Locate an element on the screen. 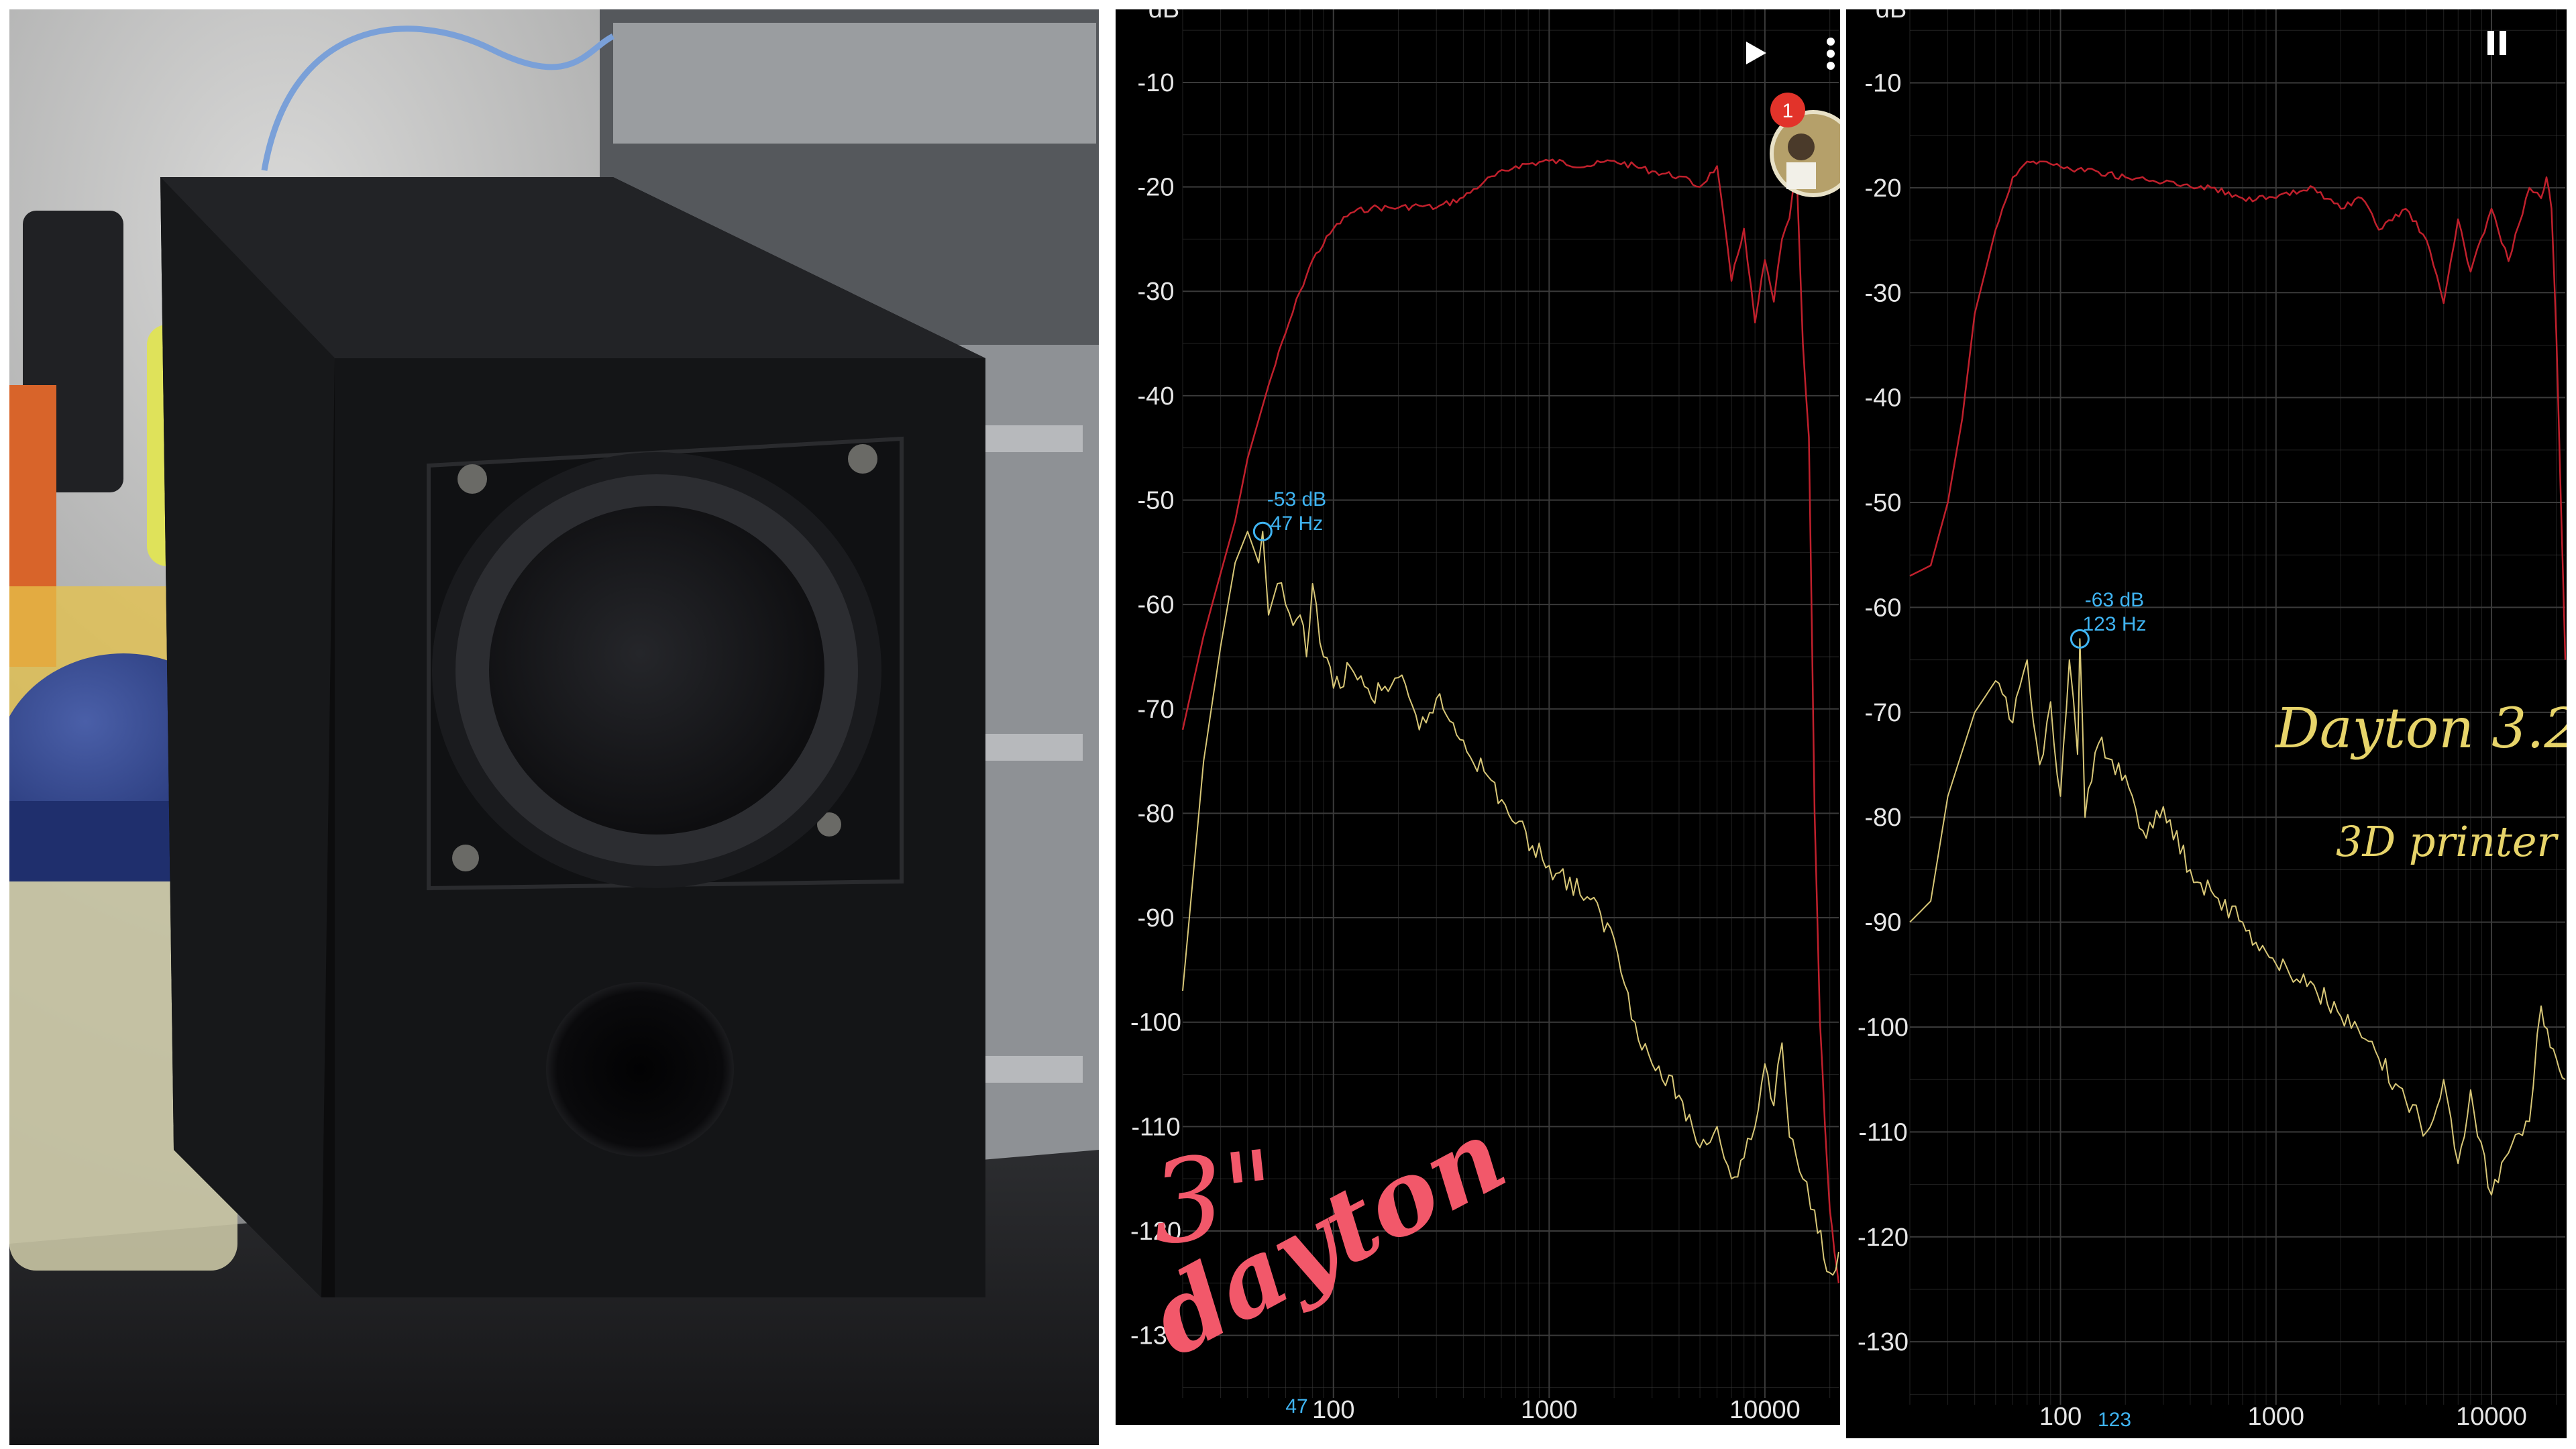  pause-icon is located at coordinates (2496, 43).